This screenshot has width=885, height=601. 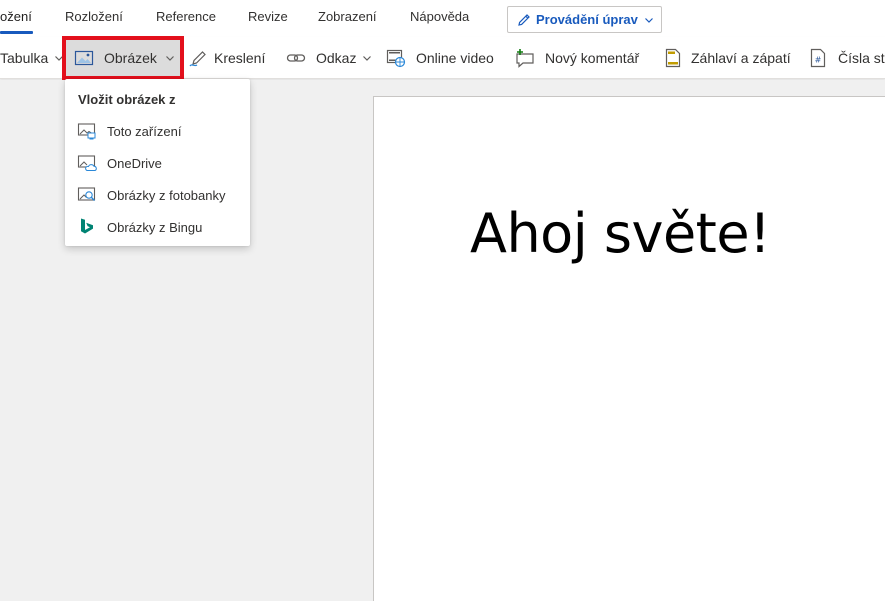 I want to click on document-text: Ahoj světe!, so click(x=620, y=233).